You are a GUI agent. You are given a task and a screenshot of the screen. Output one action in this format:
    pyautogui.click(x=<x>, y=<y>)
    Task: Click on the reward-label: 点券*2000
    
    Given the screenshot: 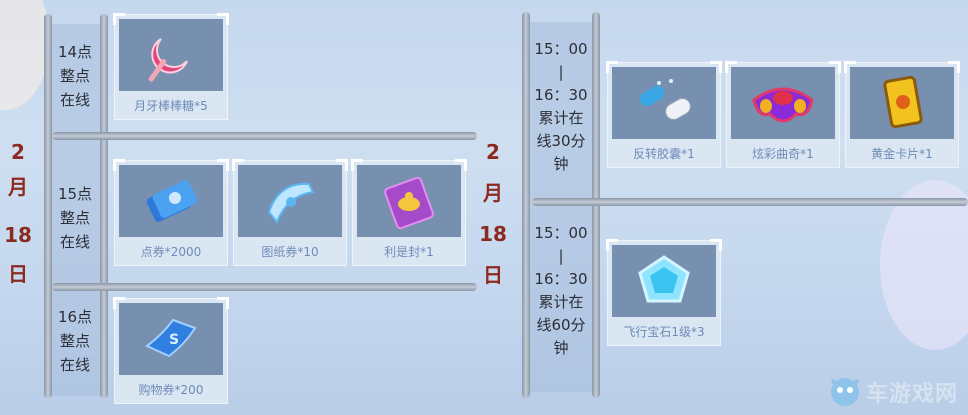 What is the action you would take?
    pyautogui.click(x=171, y=252)
    